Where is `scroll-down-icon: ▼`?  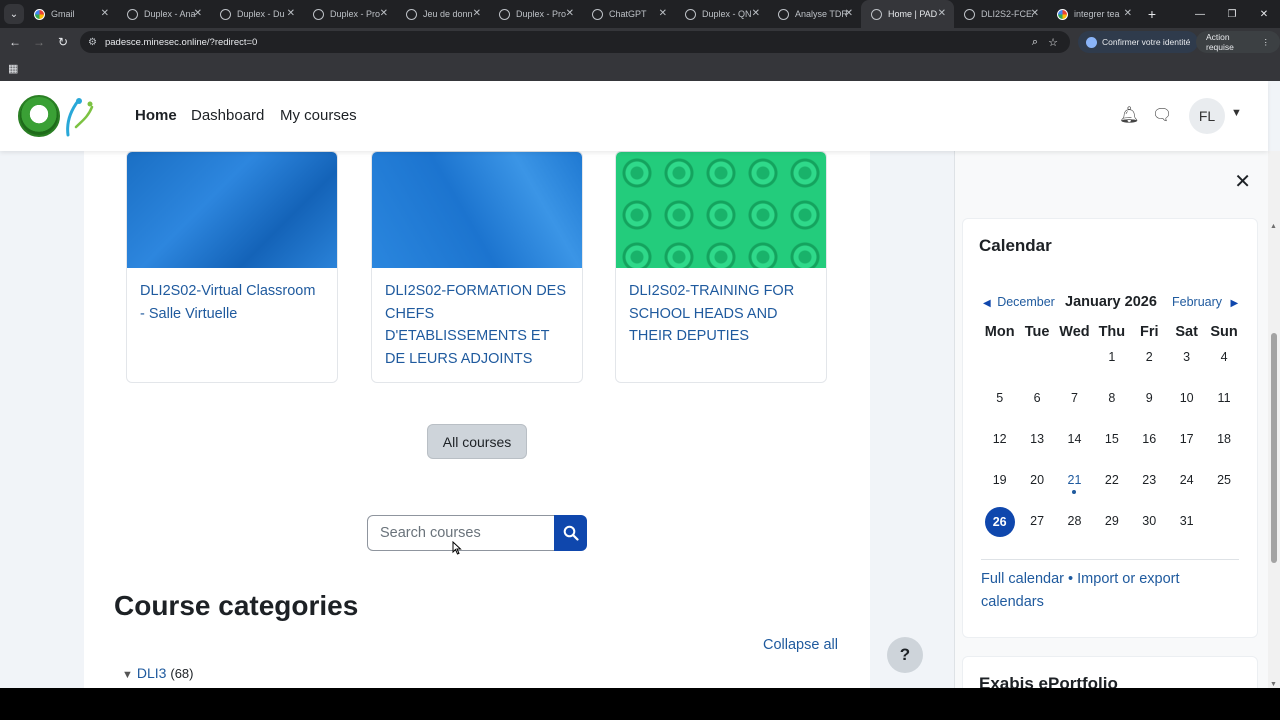
scroll-down-icon: ▼ is located at coordinates (1273, 684).